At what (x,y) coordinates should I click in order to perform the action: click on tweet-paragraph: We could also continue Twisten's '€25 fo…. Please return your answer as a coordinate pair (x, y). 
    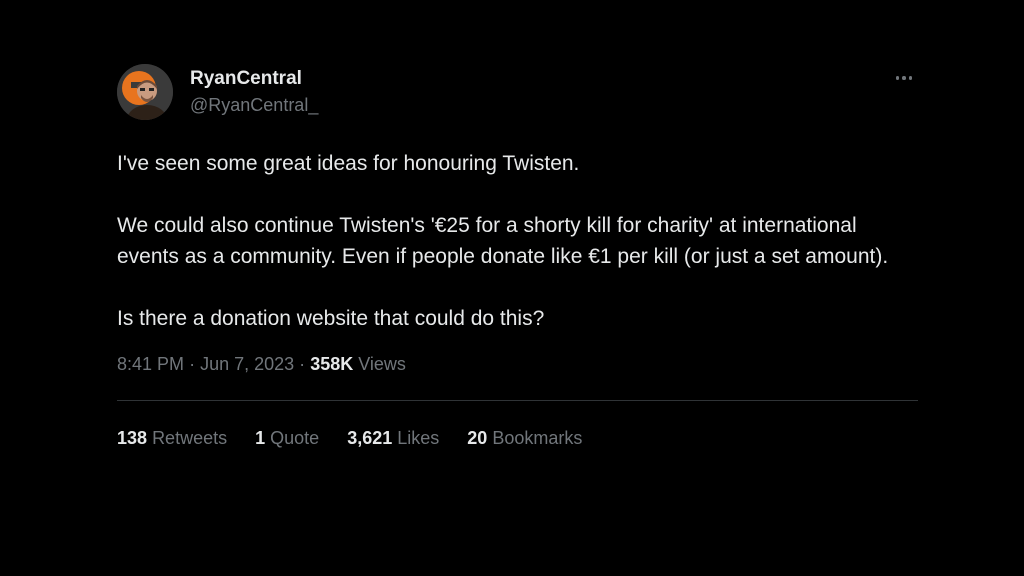
    Looking at the image, I should click on (503, 241).